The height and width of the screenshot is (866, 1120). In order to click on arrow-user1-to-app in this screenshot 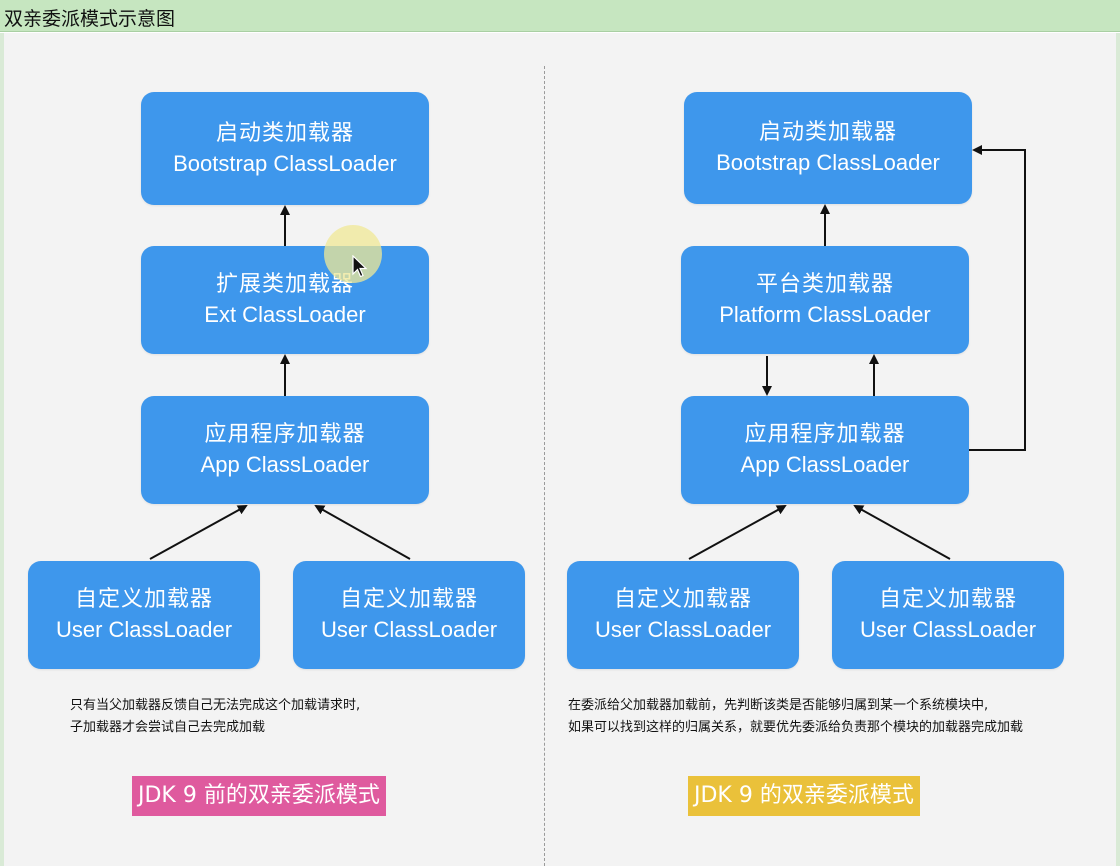, I will do `click(198, 532)`.